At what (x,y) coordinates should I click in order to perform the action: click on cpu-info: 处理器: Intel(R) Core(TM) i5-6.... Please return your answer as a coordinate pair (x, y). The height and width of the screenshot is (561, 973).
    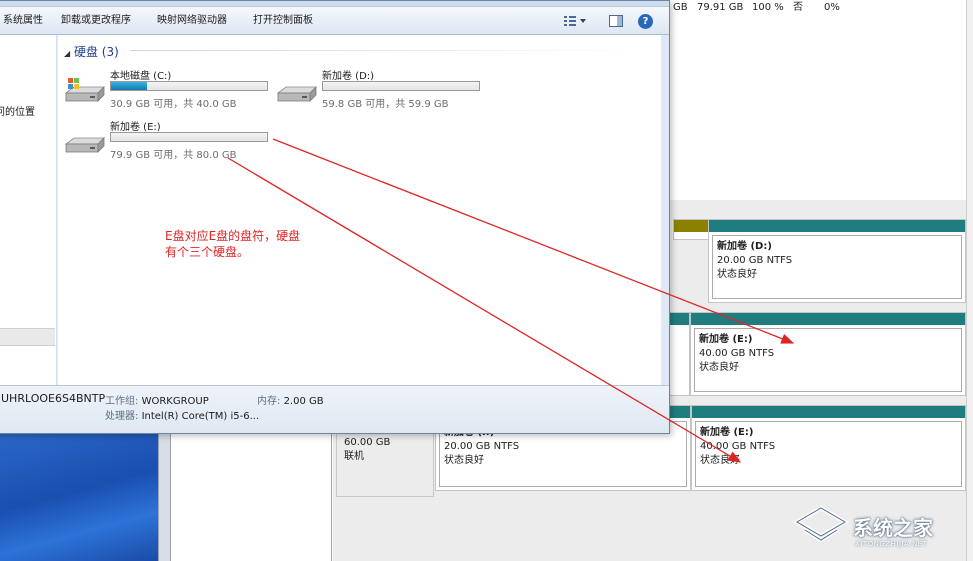
    Looking at the image, I should click on (182, 414).